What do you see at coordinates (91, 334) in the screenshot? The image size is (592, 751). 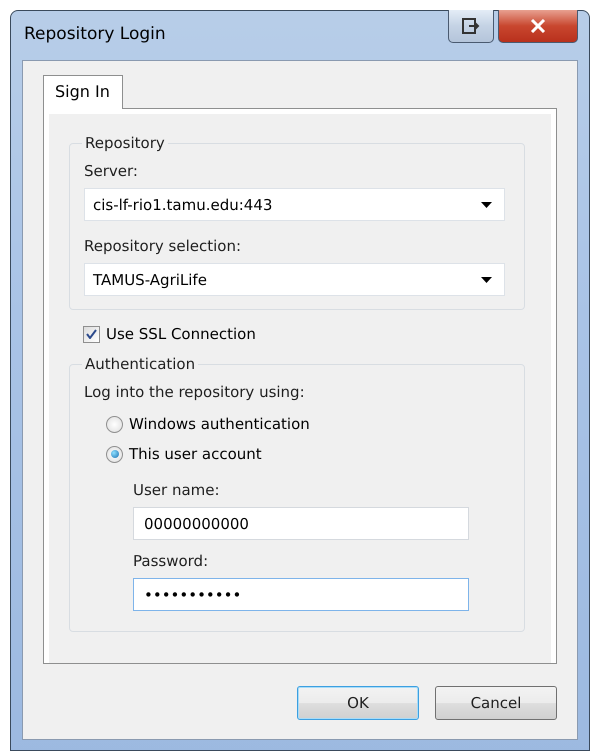 I see `checkbox` at bounding box center [91, 334].